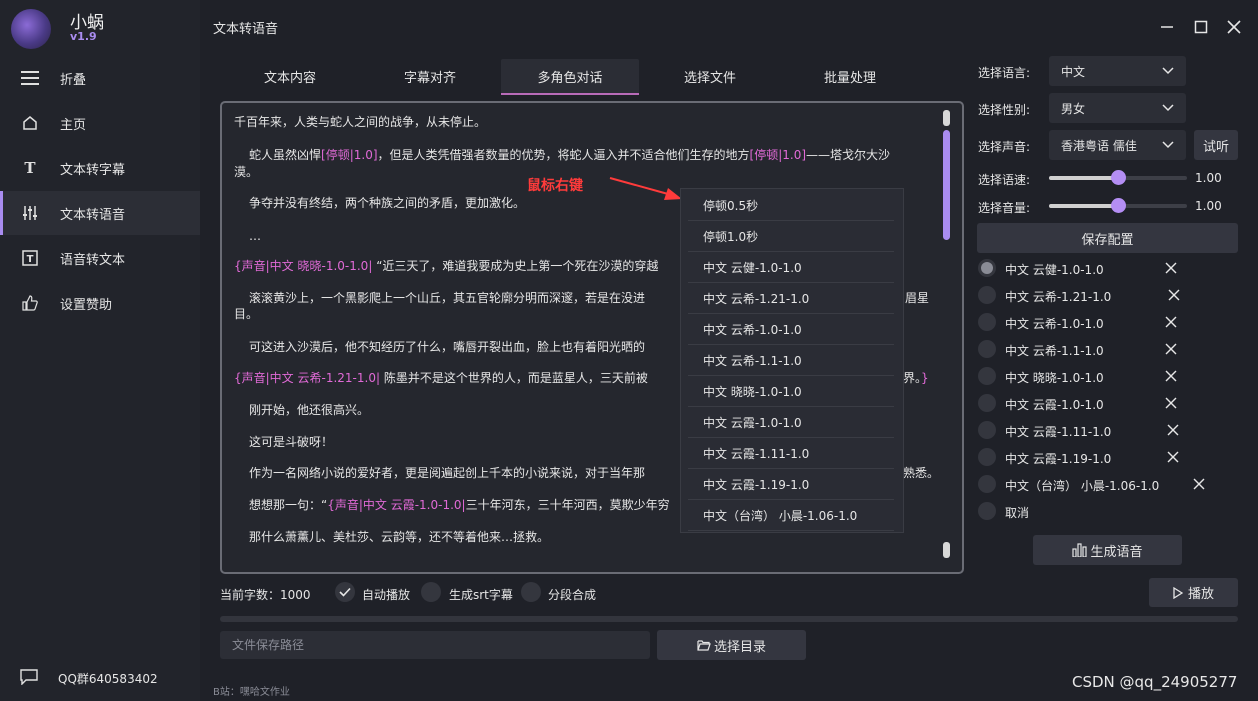 The image size is (1258, 701). I want to click on sidebar-item-text-to-speech: 文本转语音, so click(100, 213).